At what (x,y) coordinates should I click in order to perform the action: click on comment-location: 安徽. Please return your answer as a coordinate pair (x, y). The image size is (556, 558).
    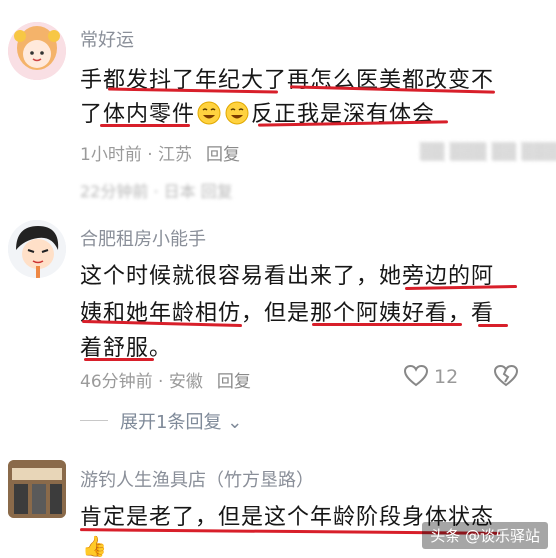
    Looking at the image, I should click on (185, 382).